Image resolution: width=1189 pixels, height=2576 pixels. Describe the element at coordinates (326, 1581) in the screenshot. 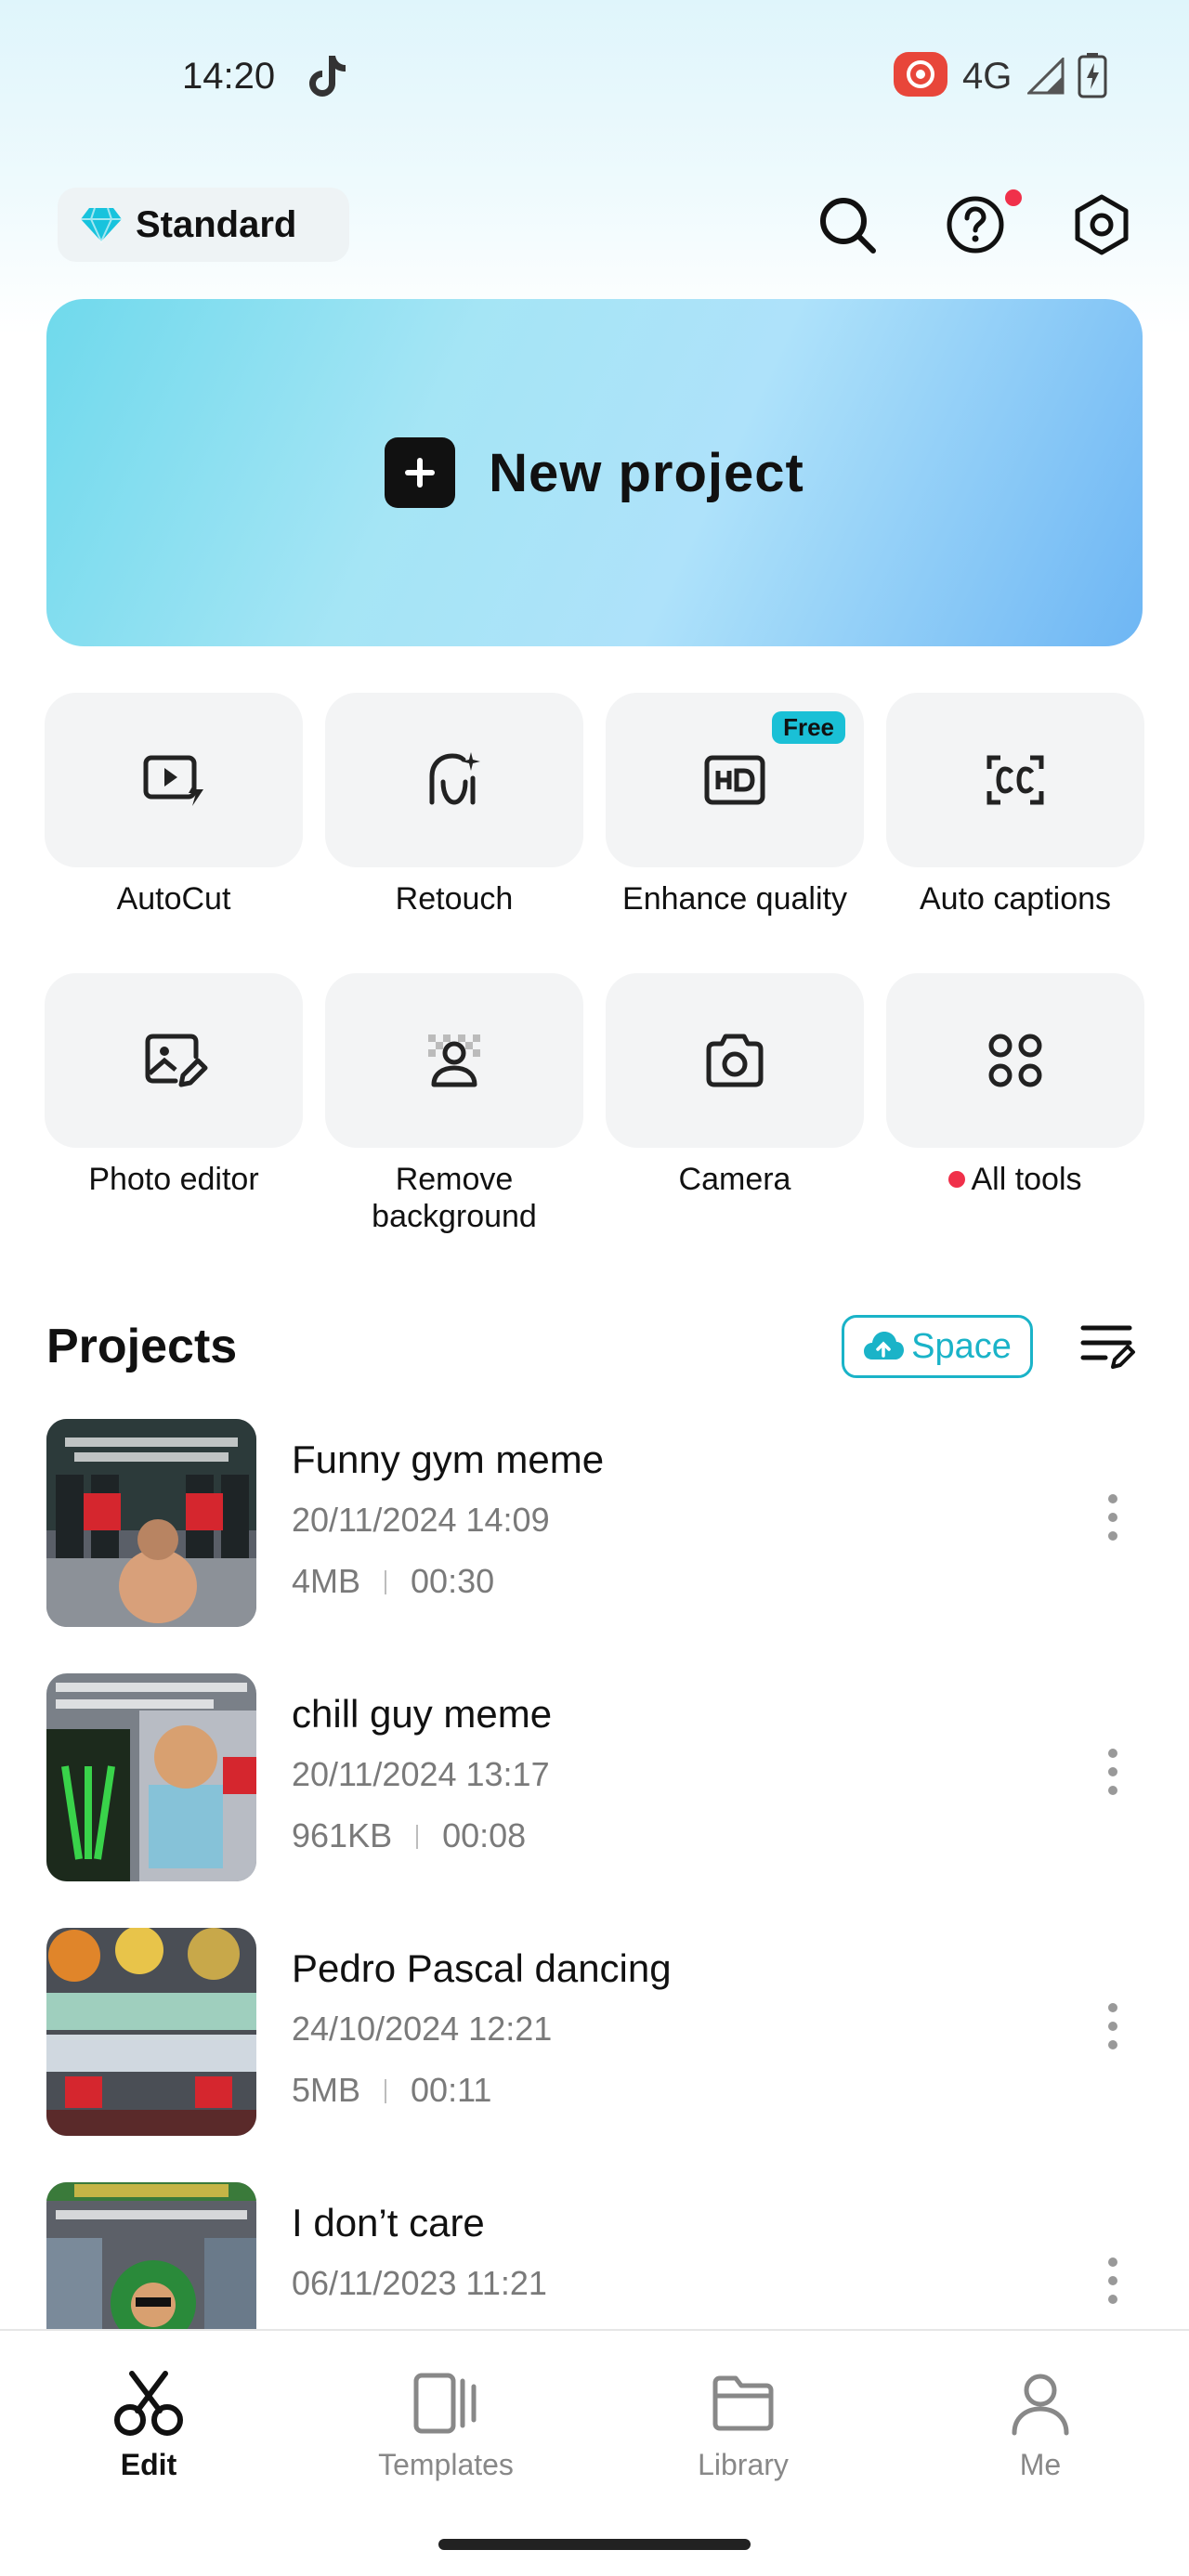

I see `project-size: 4MB` at that location.